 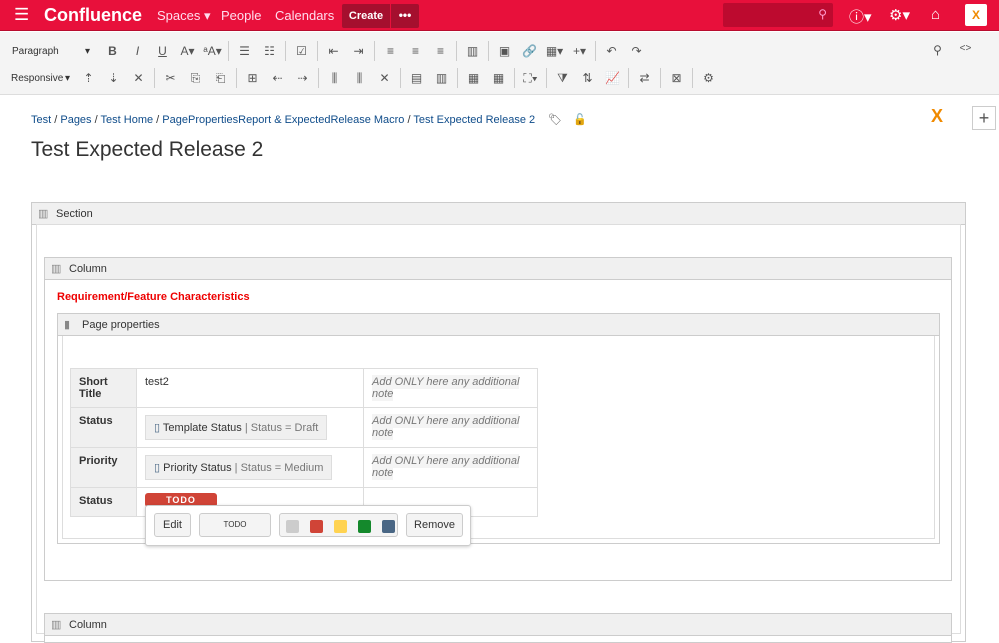 I want to click on header-col-icon: ▥, so click(x=441, y=78).